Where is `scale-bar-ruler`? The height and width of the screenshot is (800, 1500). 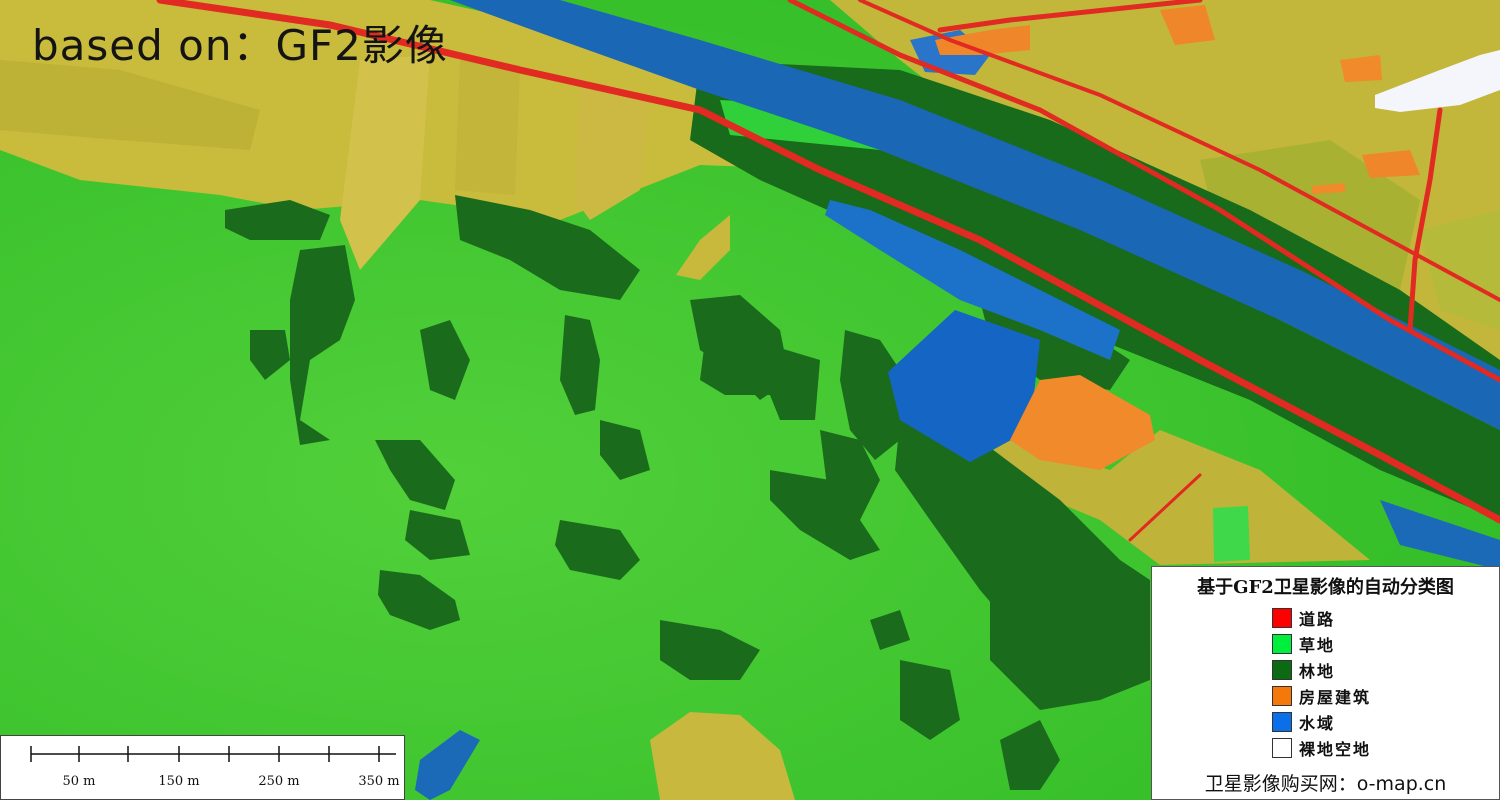 scale-bar-ruler is located at coordinates (213, 754).